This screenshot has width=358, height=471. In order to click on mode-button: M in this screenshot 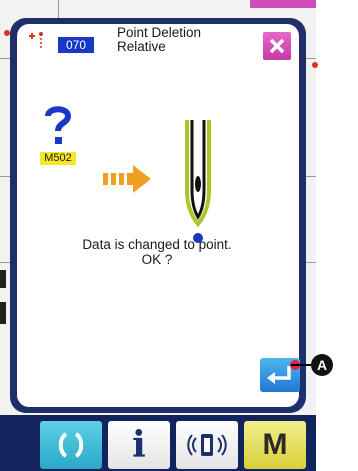, I will do `click(275, 445)`.